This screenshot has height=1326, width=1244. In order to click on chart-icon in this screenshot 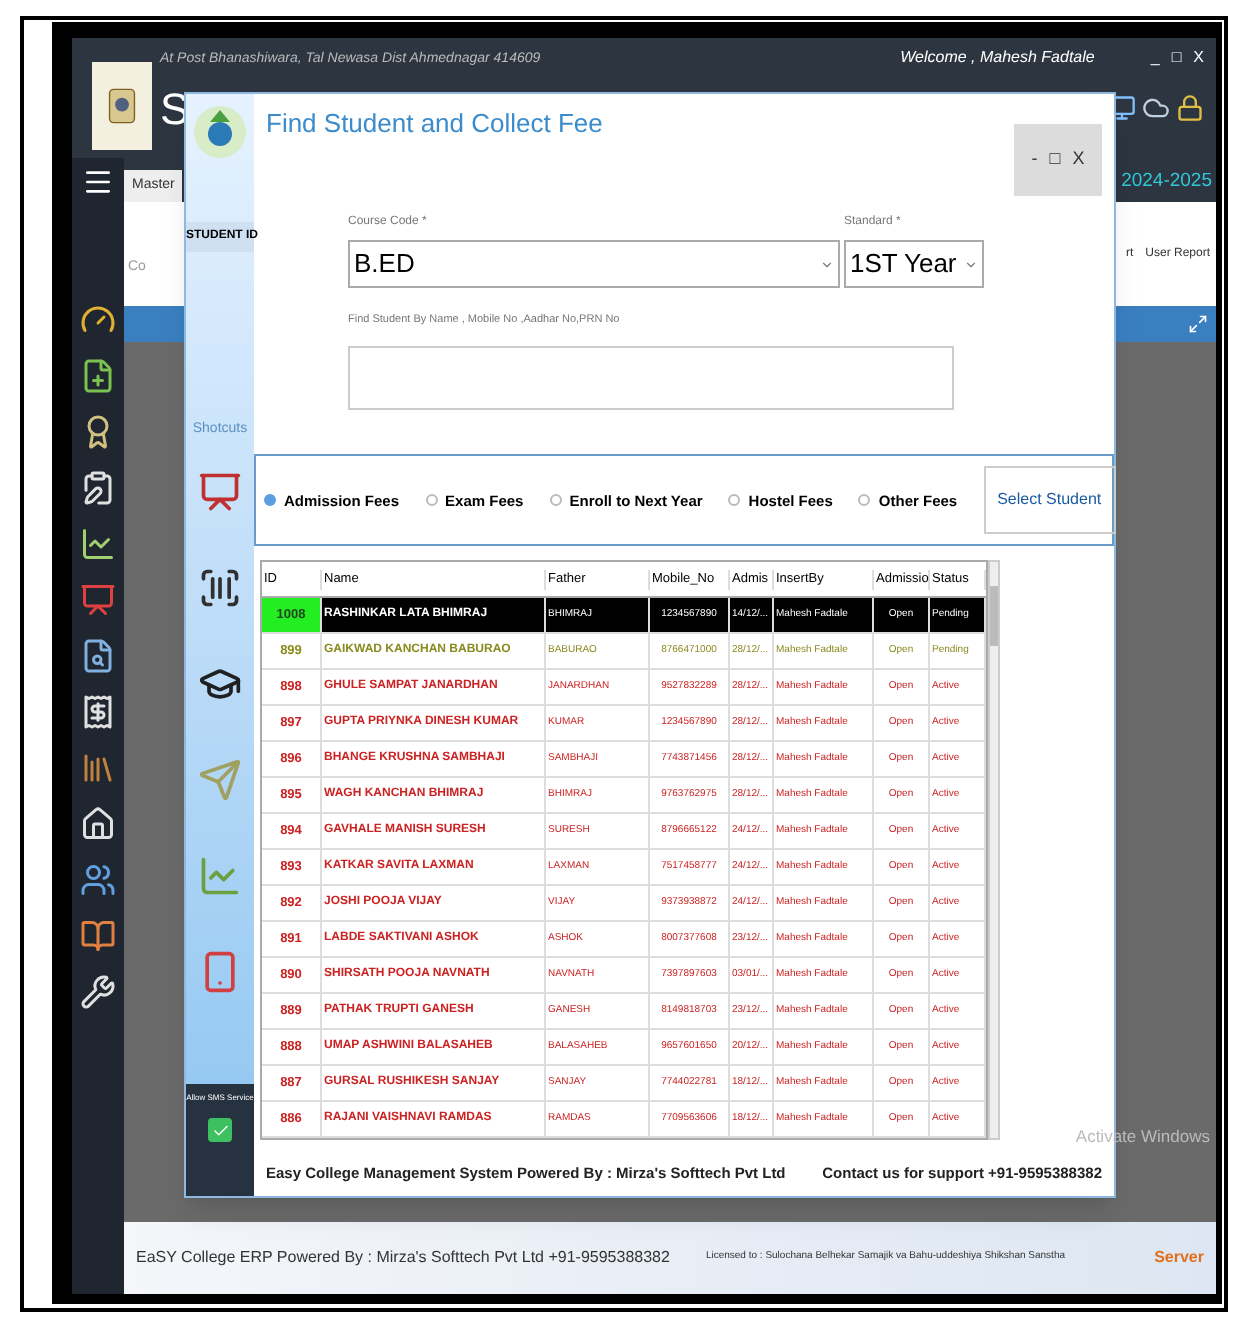, I will do `click(98, 544)`.